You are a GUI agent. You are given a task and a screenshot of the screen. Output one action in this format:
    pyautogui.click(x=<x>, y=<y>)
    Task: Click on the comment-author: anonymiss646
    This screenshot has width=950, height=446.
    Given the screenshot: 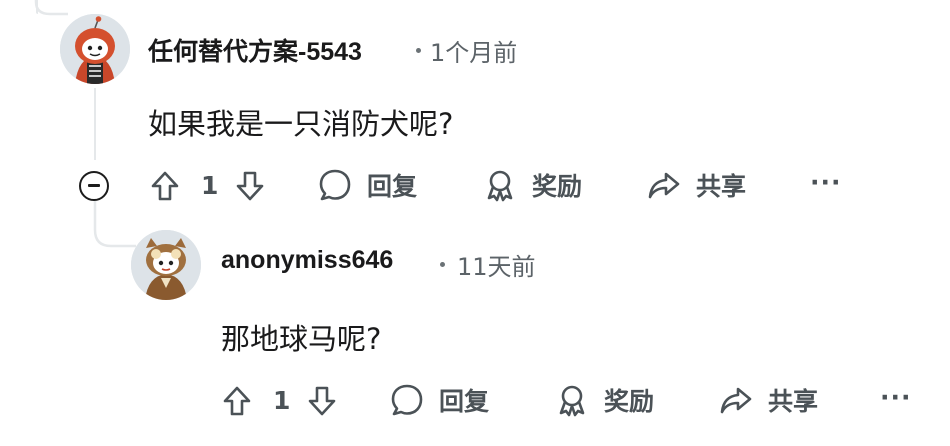 What is the action you would take?
    pyautogui.click(x=307, y=260)
    